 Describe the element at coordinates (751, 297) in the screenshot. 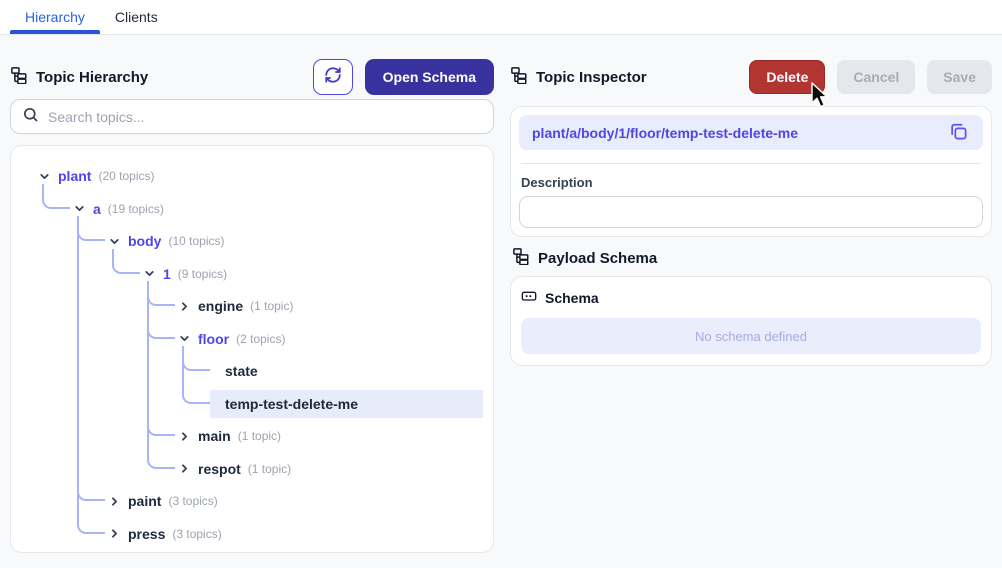

I see `schema-row: Schema` at that location.